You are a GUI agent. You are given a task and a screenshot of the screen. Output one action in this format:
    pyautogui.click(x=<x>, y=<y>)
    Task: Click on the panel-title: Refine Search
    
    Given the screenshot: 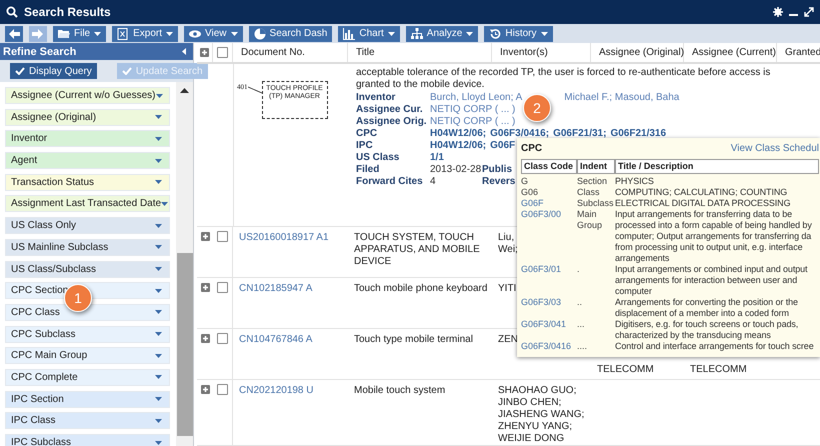 What is the action you would take?
    pyautogui.click(x=39, y=52)
    